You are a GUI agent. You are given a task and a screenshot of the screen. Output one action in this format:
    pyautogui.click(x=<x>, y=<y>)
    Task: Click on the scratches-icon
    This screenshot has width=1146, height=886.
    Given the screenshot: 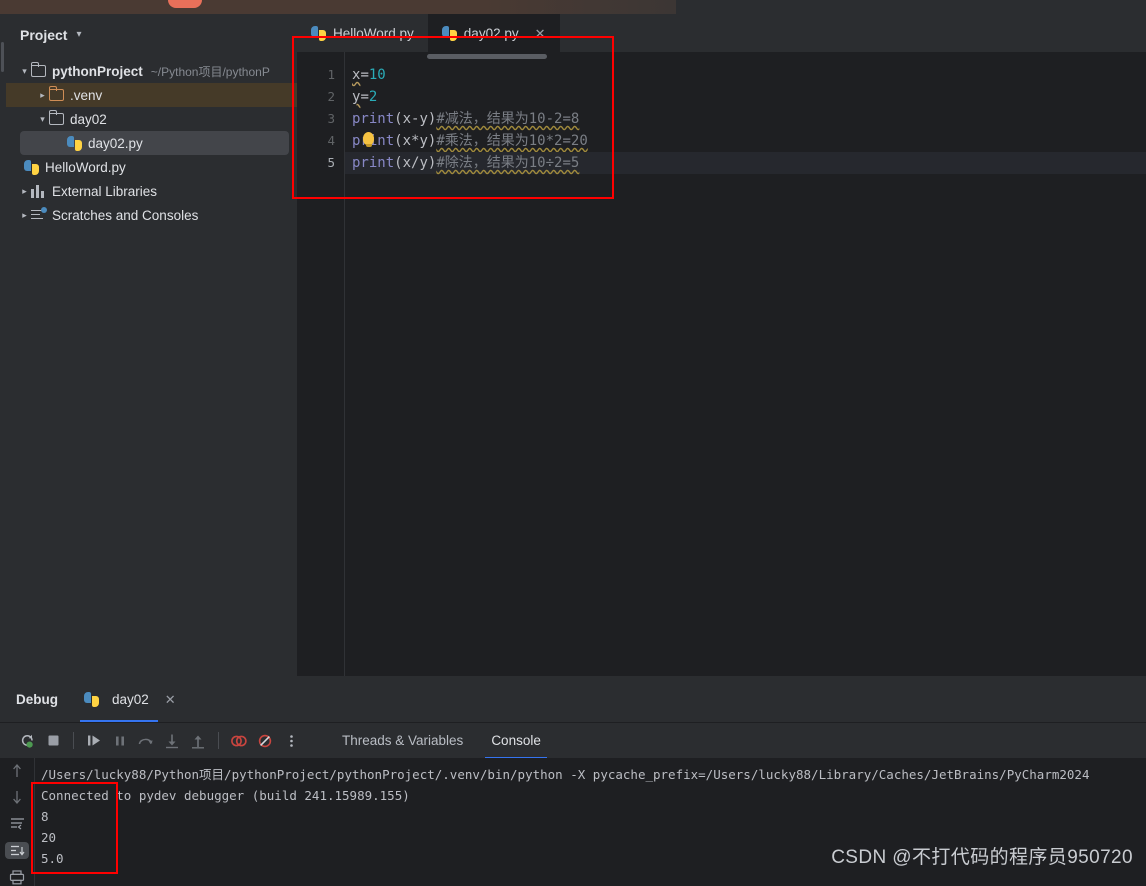 What is the action you would take?
    pyautogui.click(x=39, y=214)
    